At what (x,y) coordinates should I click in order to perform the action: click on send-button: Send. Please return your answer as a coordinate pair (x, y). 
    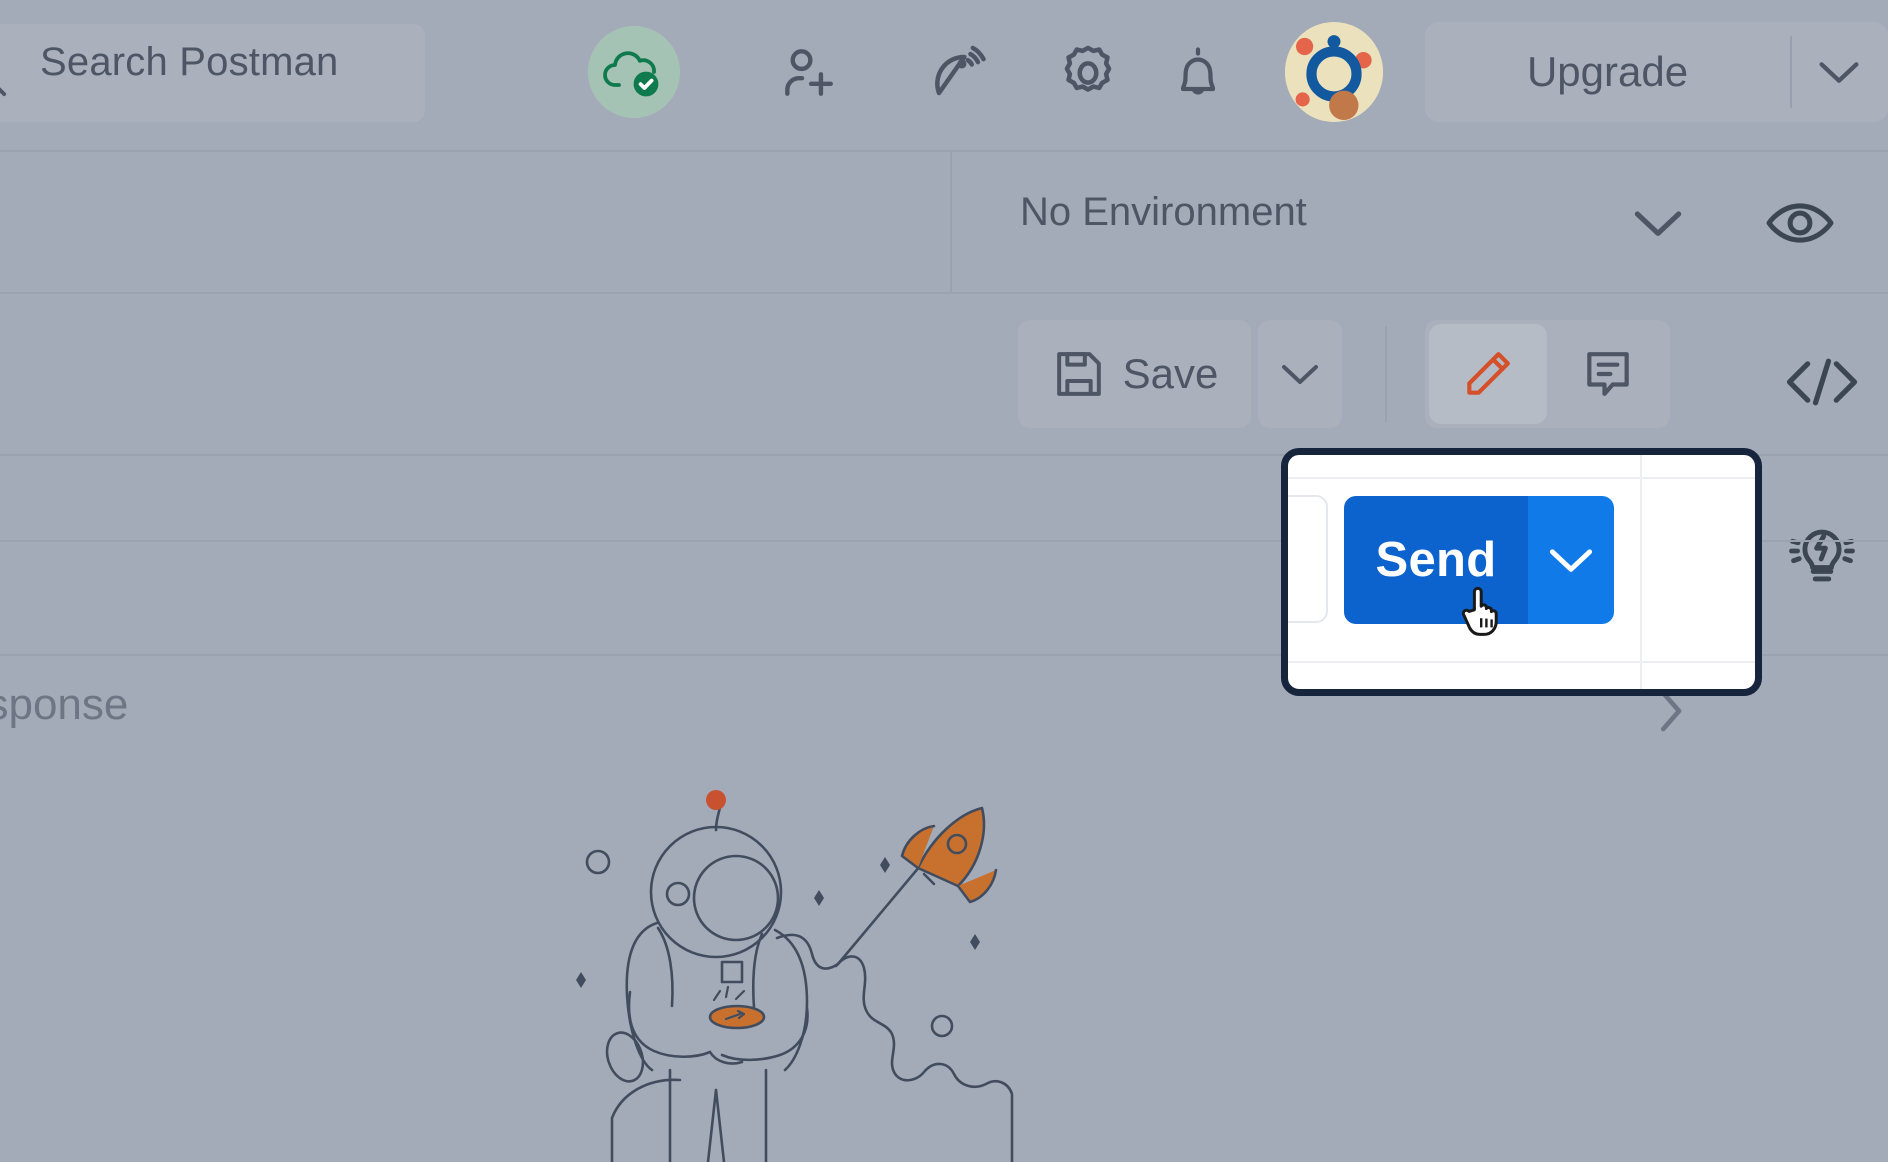
    Looking at the image, I should click on (1479, 560).